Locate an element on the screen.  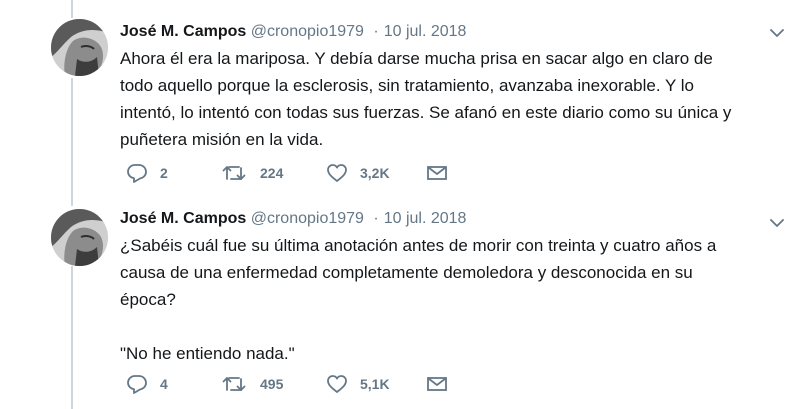
like-count: 5,1K is located at coordinates (375, 384).